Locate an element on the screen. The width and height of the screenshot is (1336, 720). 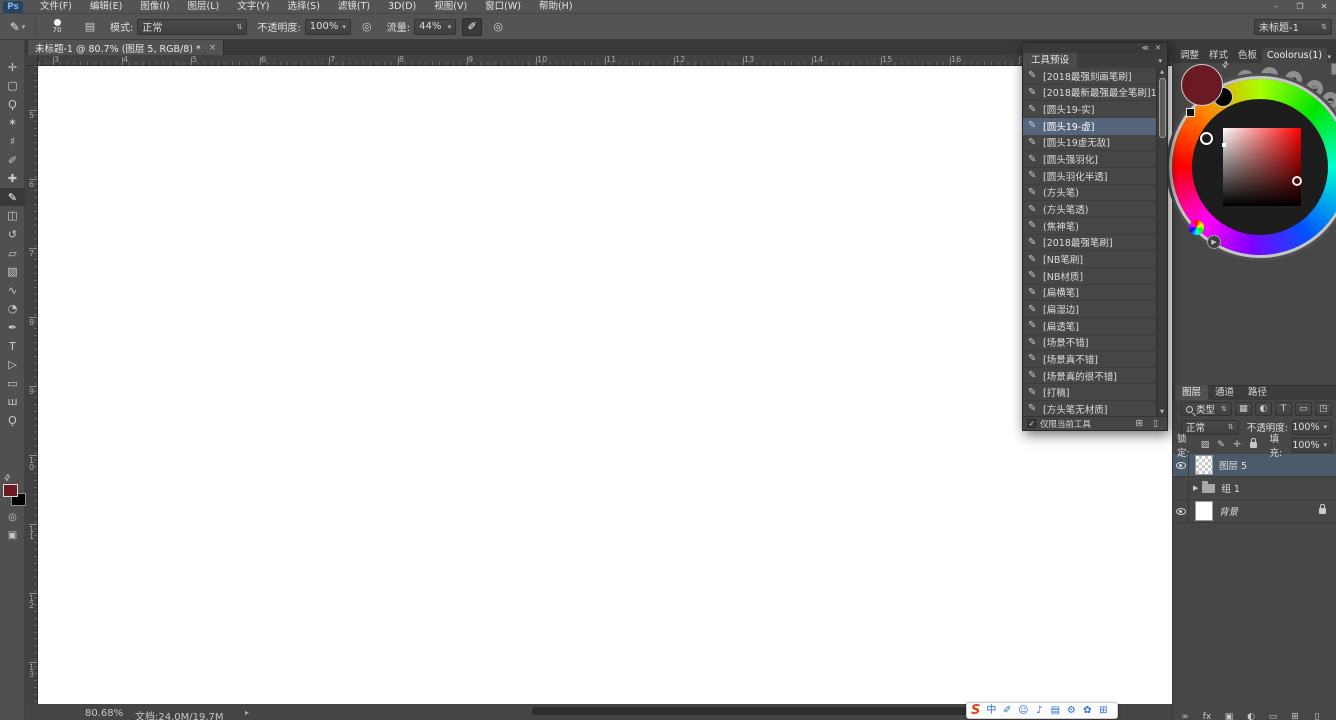
ime-tools-icon: ⚙ is located at coordinates (1071, 710).